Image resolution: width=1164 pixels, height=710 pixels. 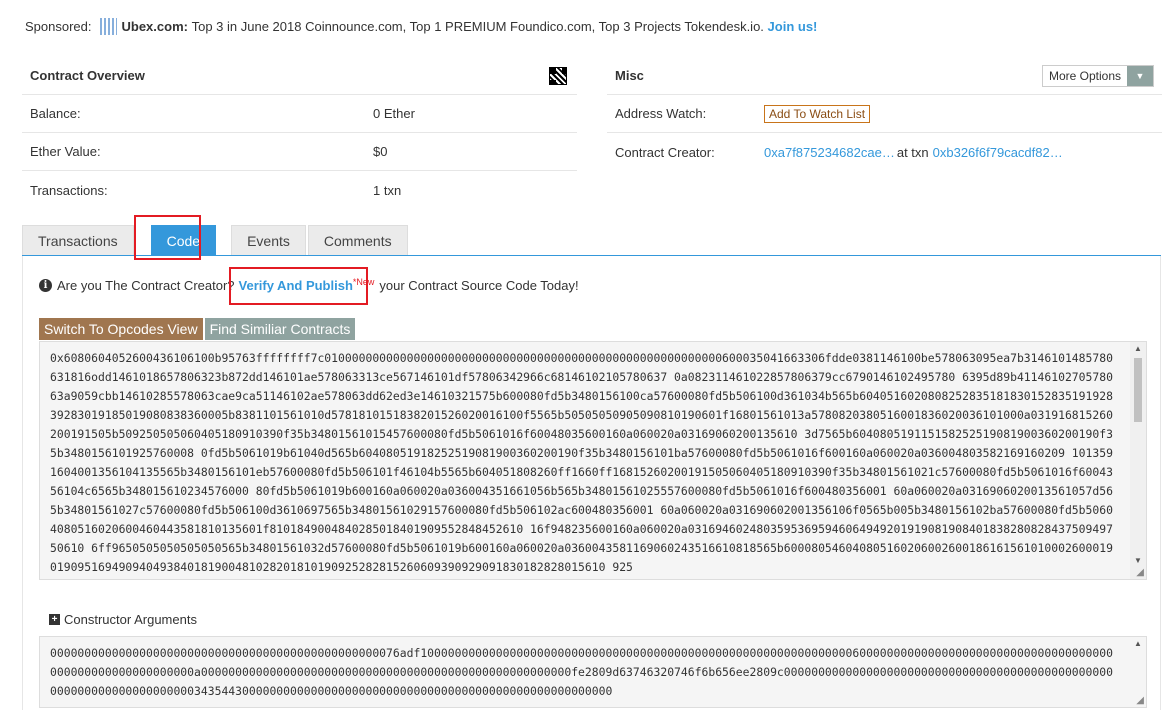 I want to click on sponsor-brand: Ubex.com:, so click(x=154, y=26).